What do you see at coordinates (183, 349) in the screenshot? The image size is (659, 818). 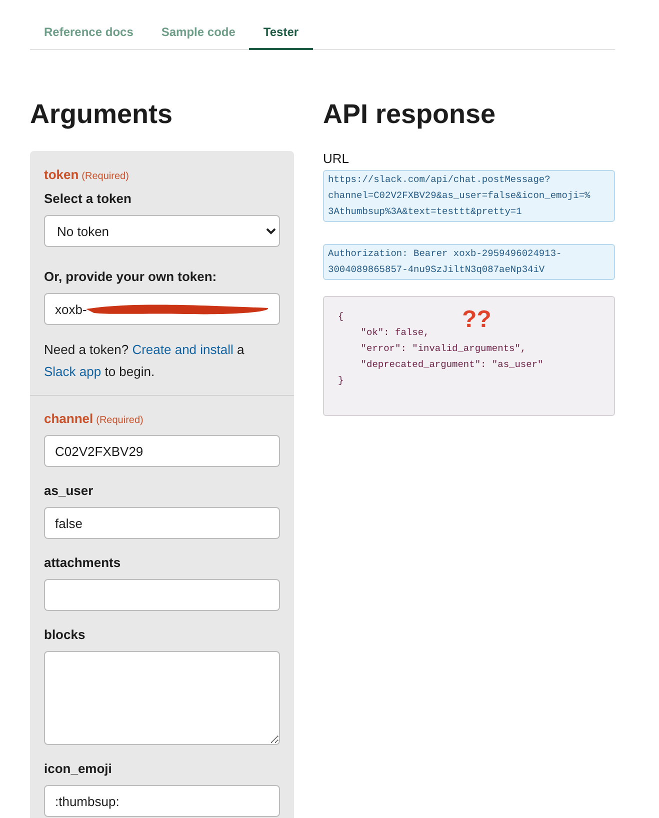 I see `link: Create and install` at bounding box center [183, 349].